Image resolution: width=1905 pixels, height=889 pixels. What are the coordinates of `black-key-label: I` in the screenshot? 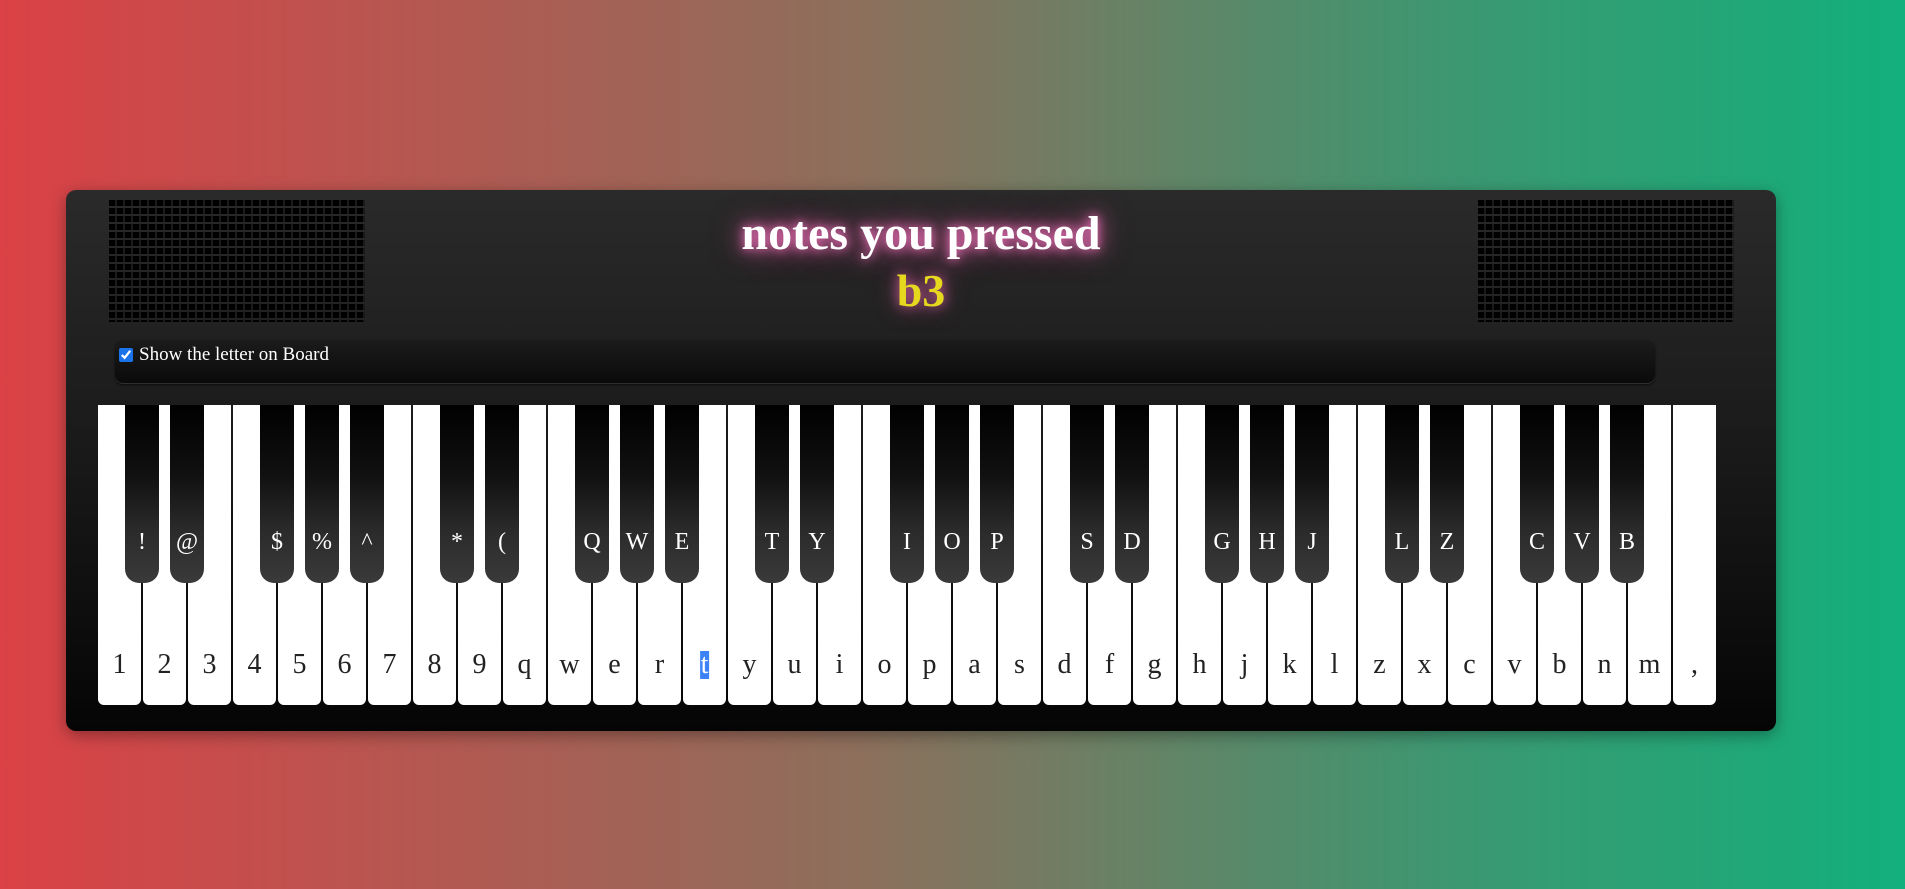 It's located at (907, 542).